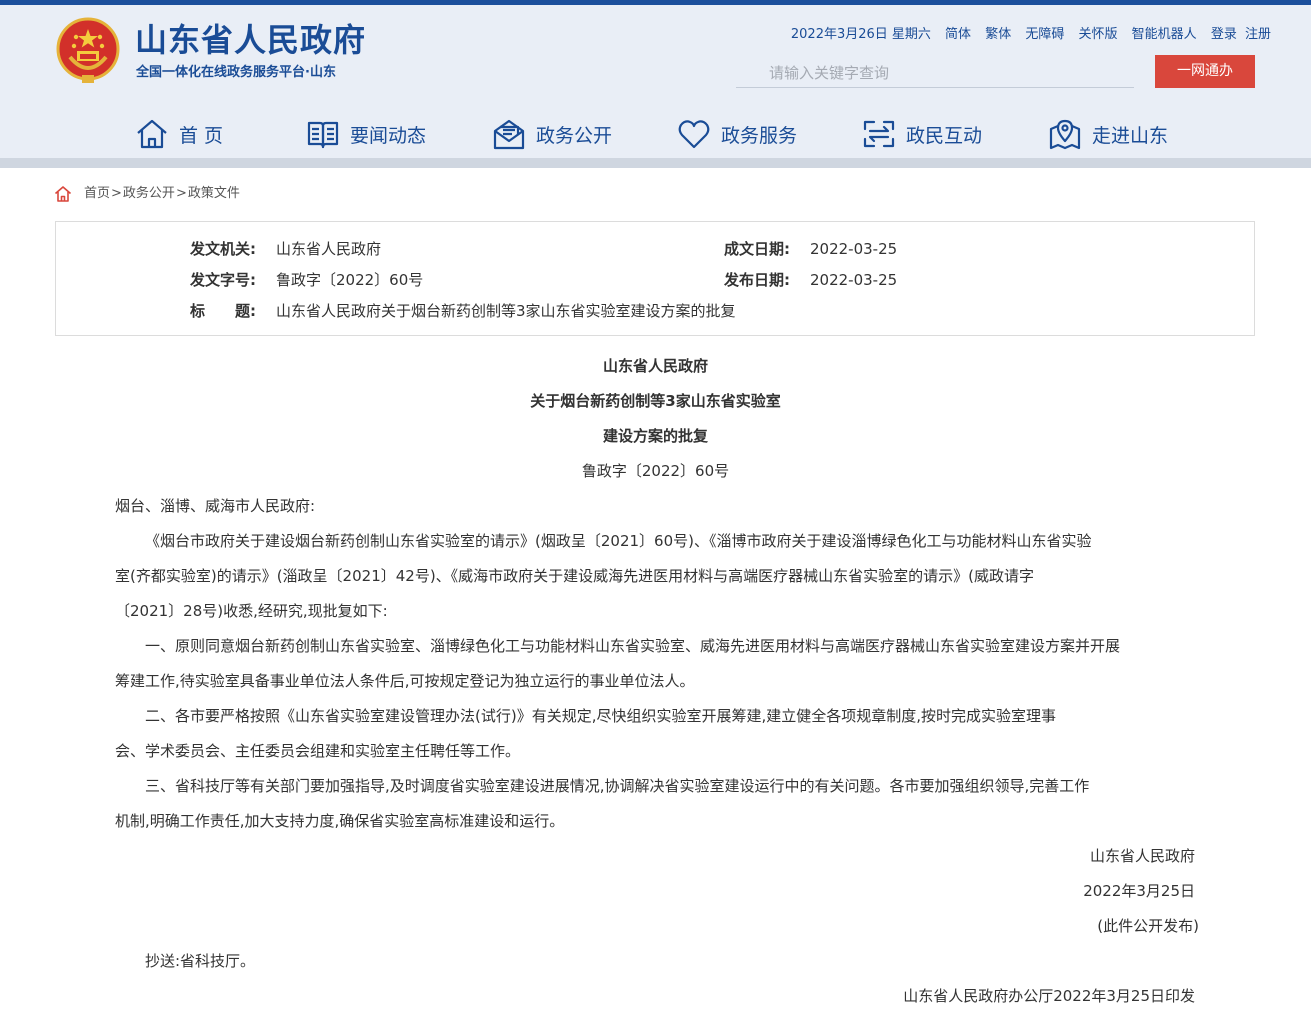 The image size is (1311, 1036). I want to click on breadcrumb-open-gov: 政务公开, so click(149, 194).